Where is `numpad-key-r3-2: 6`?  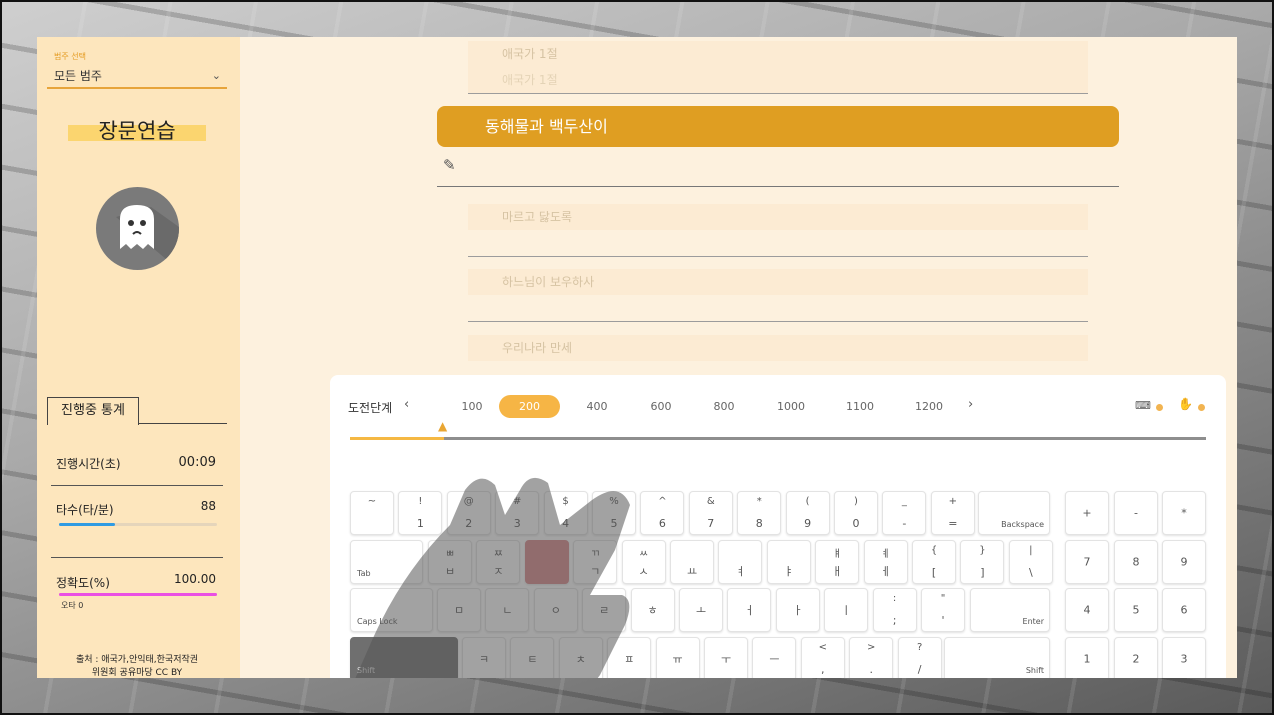 numpad-key-r3-2: 6 is located at coordinates (1184, 610).